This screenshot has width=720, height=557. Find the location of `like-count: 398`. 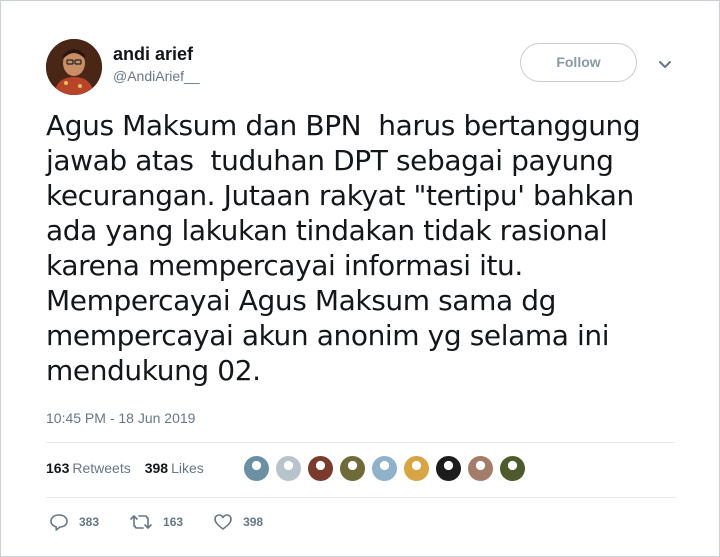

like-count: 398 is located at coordinates (253, 522).